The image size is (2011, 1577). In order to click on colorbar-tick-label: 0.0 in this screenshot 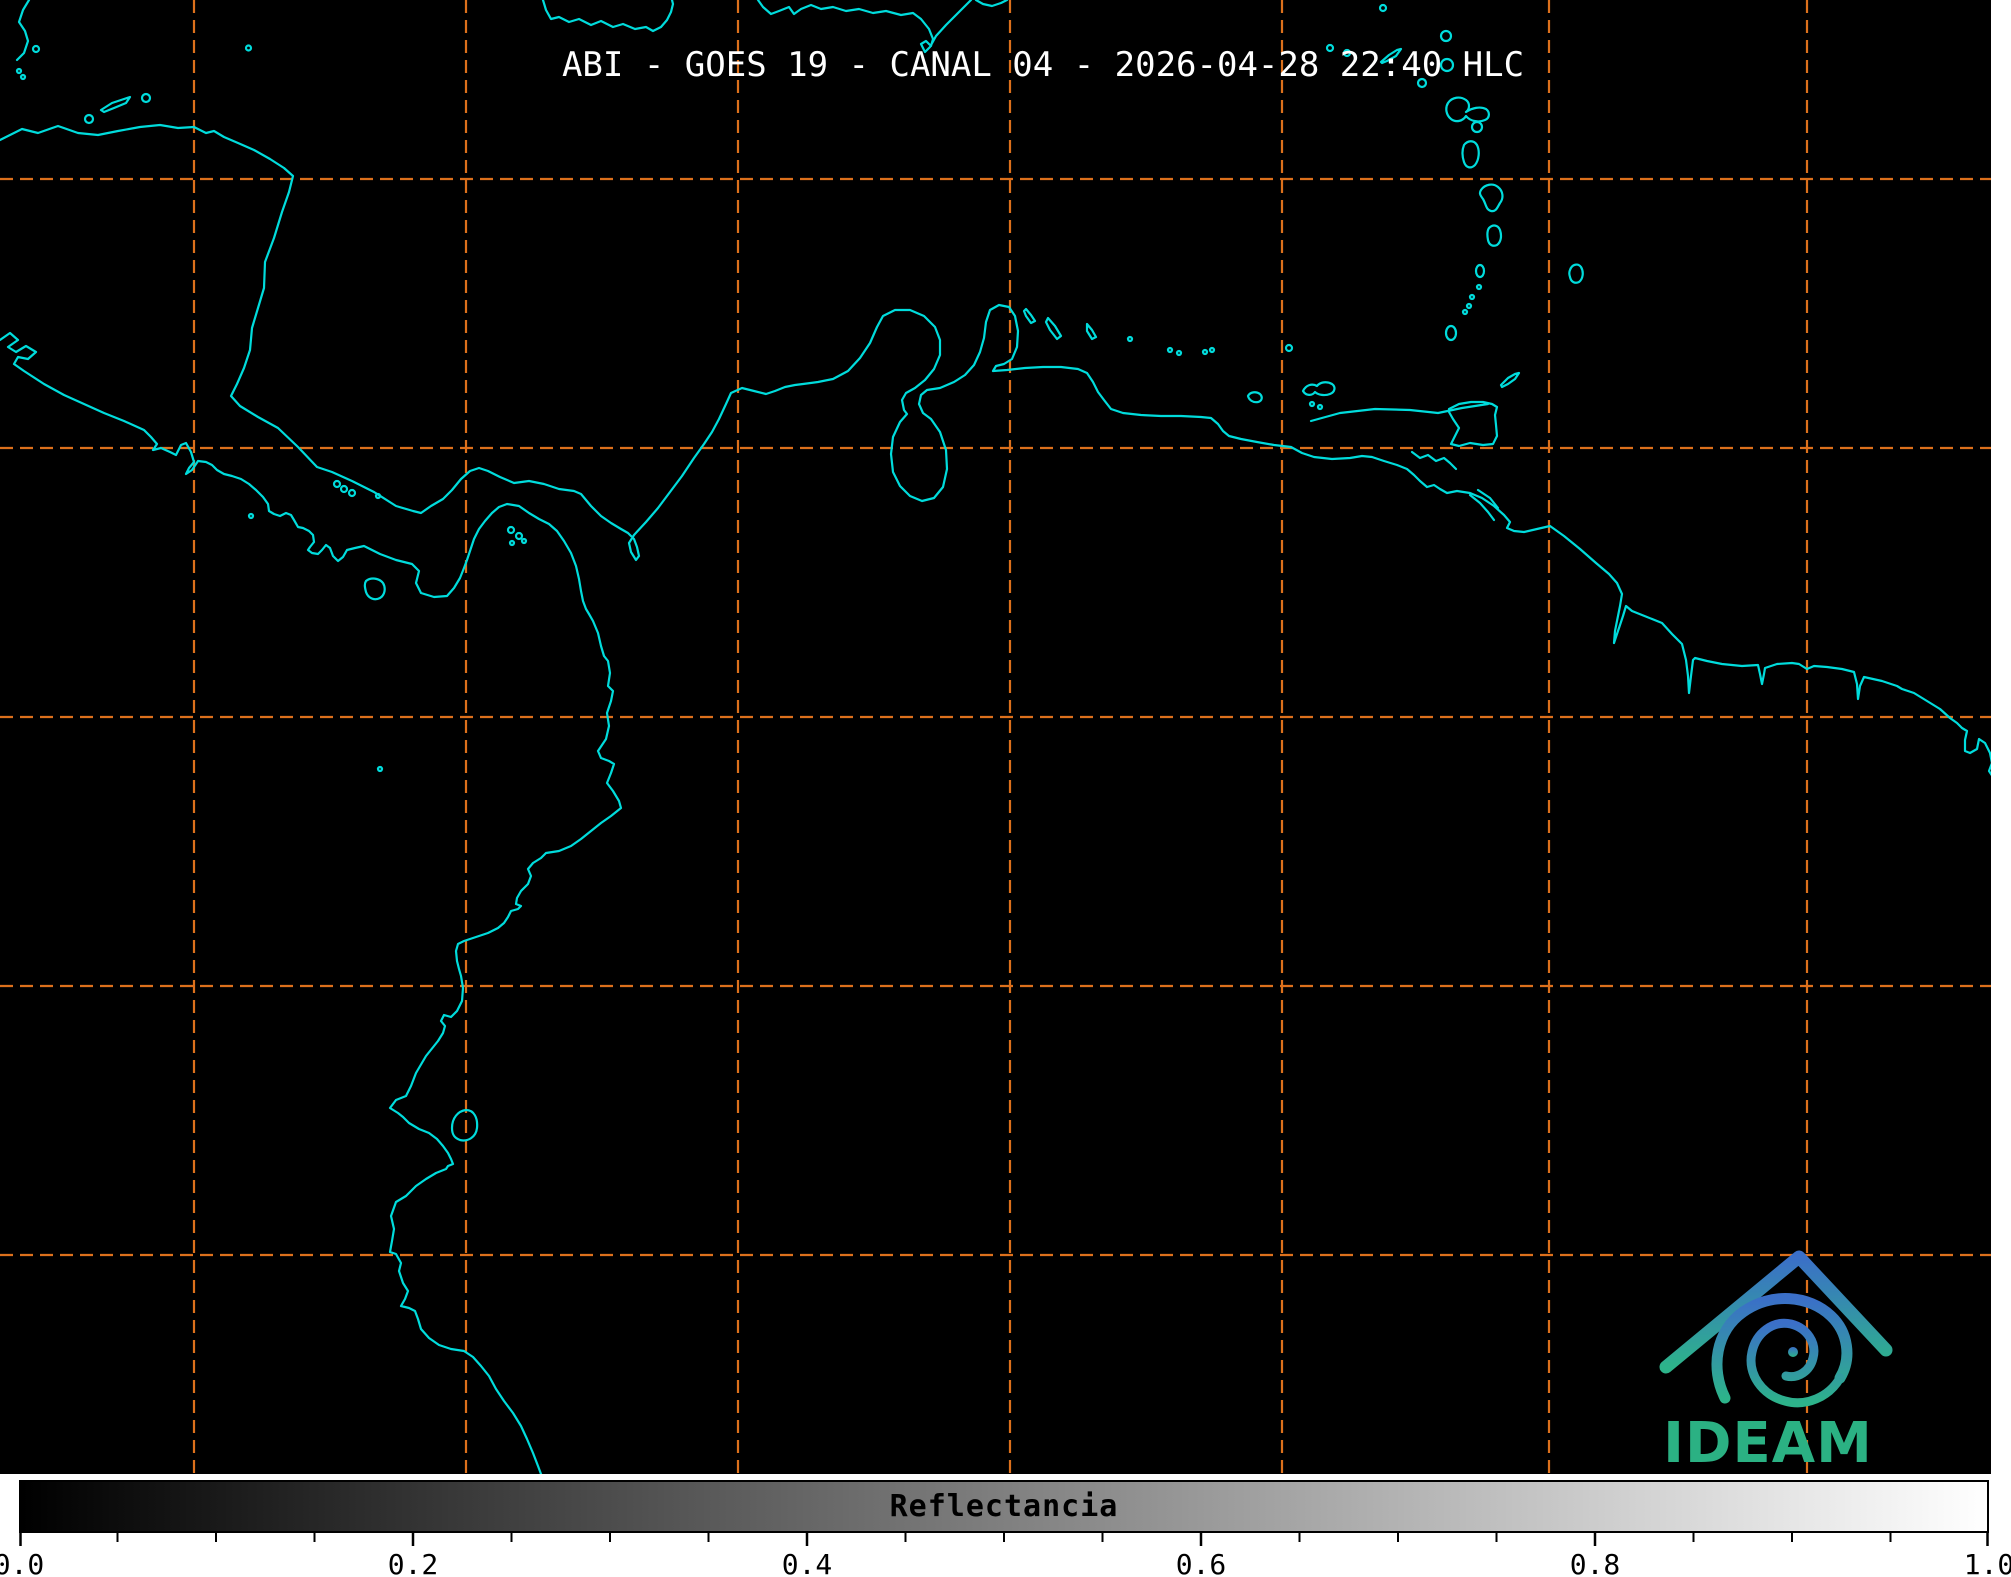, I will do `click(22, 1562)`.